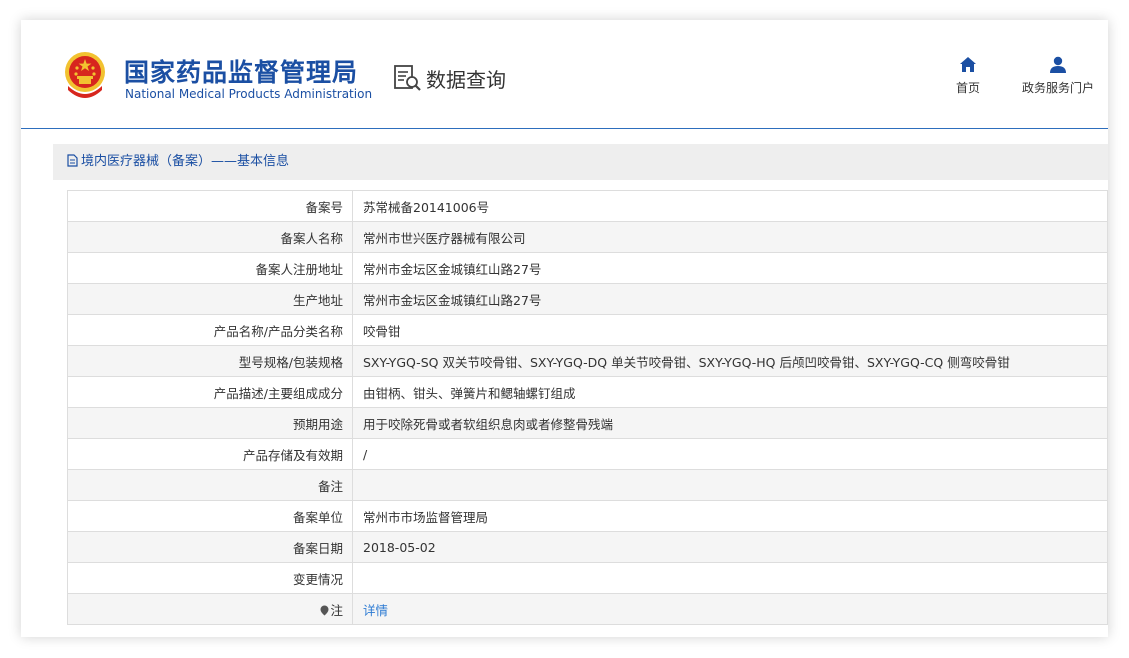 Image resolution: width=1129 pixels, height=658 pixels. Describe the element at coordinates (210, 516) in the screenshot. I see `field-label: 备案单位` at that location.